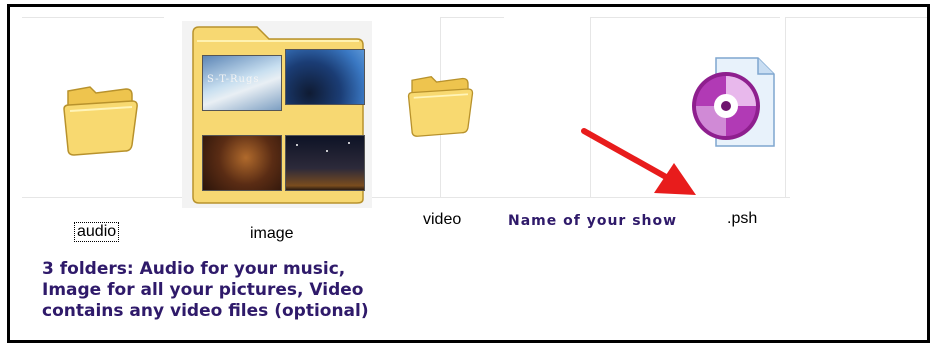  What do you see at coordinates (638, 161) in the screenshot?
I see `arrow-icon` at bounding box center [638, 161].